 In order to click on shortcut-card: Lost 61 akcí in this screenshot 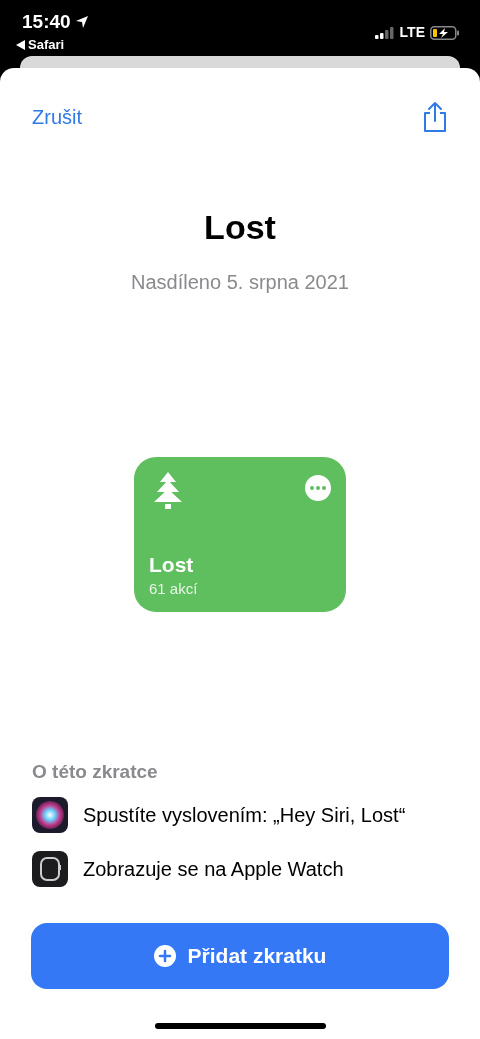, I will do `click(240, 534)`.